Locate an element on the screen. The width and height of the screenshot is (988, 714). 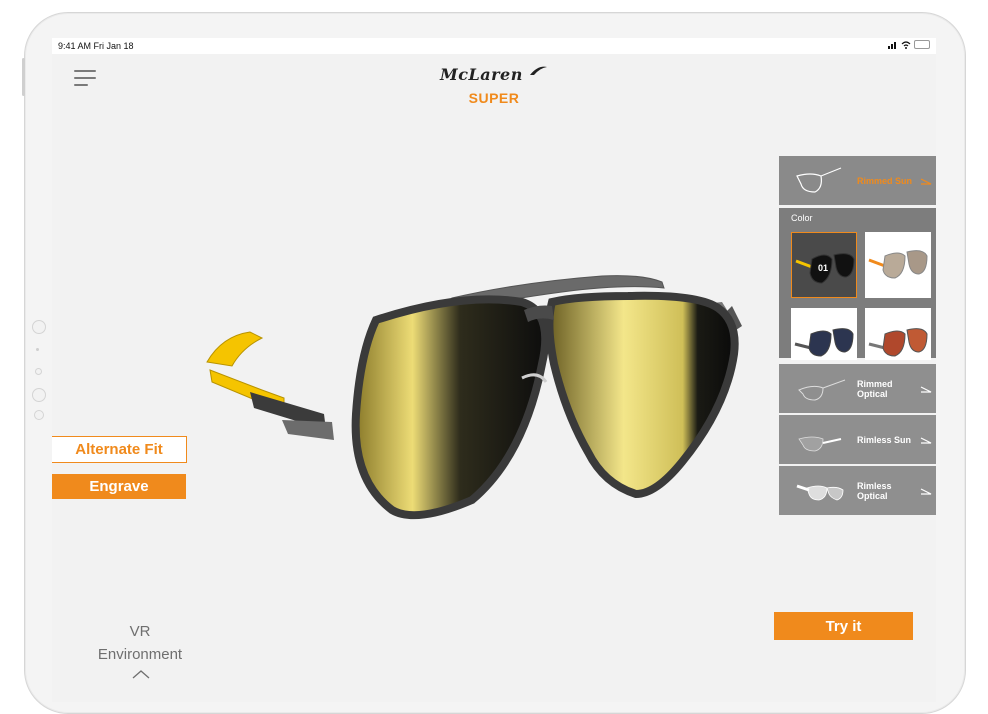
style-item-rimless-optical: Rimless Optical is located at coordinates (857, 490).